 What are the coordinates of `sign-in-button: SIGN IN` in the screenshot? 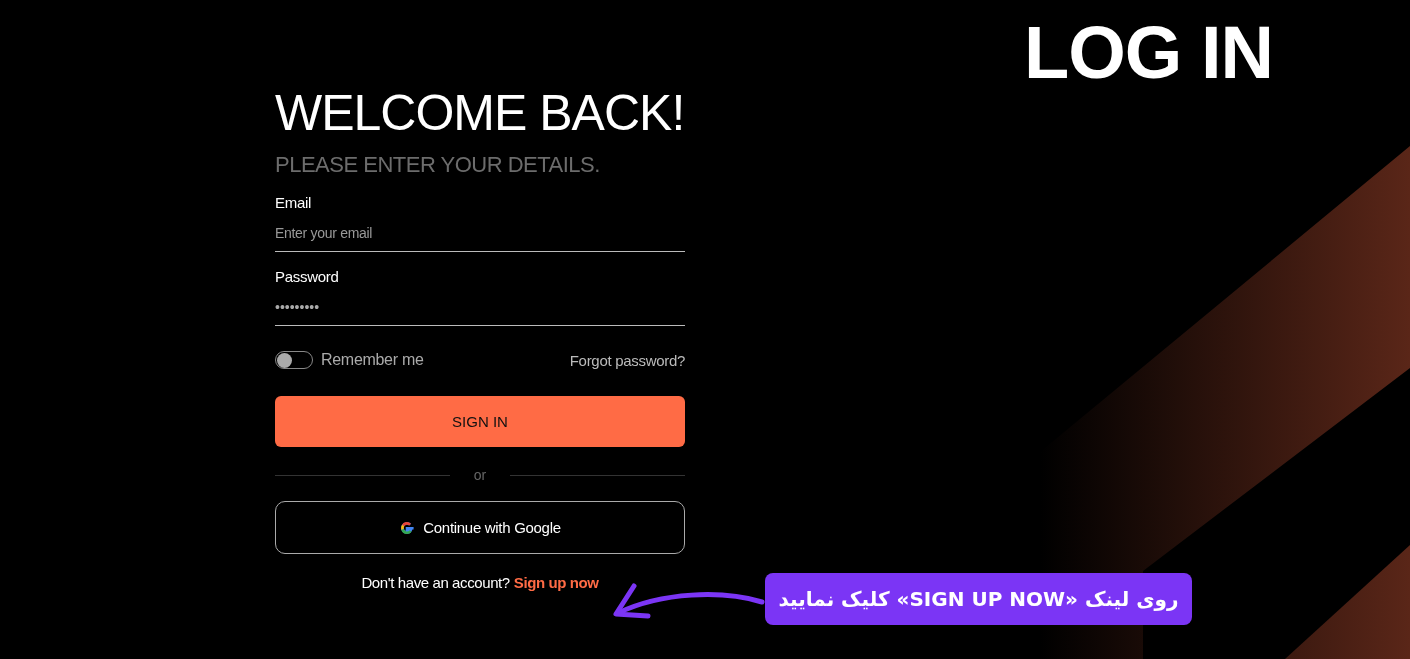 It's located at (480, 421).